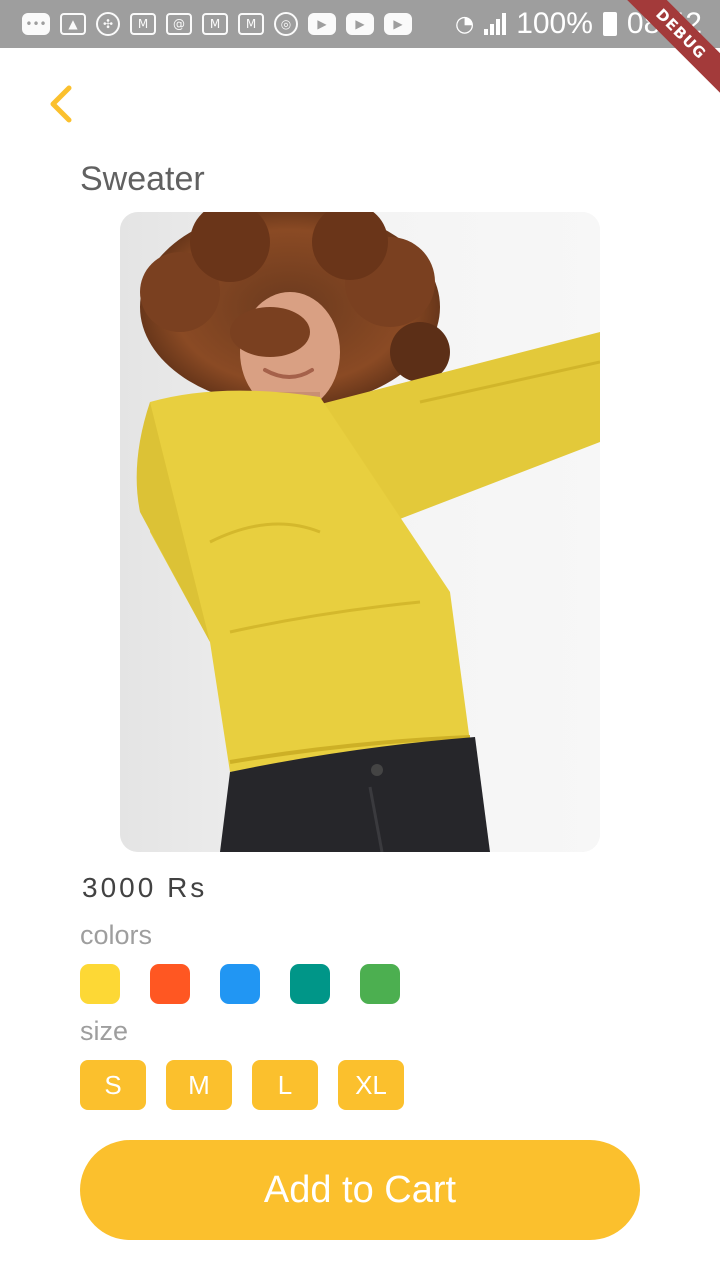  I want to click on status-bar: ••• ▲ ✣ M @ M M ◎ ▶ ▶ ▶ ◔ 100% 08:42, so click(360, 24).